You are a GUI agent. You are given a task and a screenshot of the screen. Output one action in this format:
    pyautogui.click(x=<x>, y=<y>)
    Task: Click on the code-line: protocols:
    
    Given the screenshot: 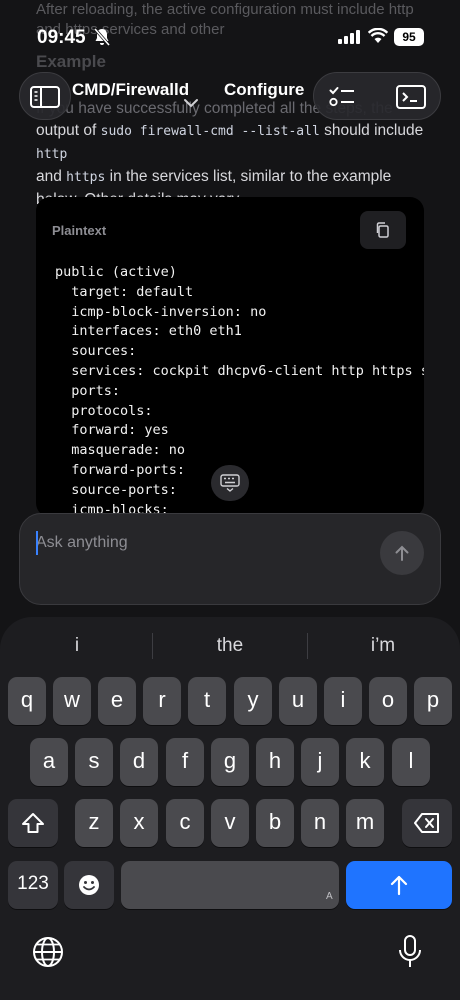 What is the action you would take?
    pyautogui.click(x=104, y=410)
    